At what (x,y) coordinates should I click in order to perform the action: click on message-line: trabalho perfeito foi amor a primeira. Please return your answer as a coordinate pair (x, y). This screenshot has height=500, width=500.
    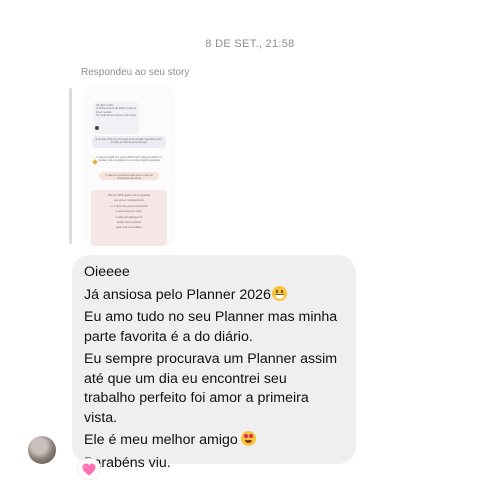
    Looking at the image, I should click on (196, 398).